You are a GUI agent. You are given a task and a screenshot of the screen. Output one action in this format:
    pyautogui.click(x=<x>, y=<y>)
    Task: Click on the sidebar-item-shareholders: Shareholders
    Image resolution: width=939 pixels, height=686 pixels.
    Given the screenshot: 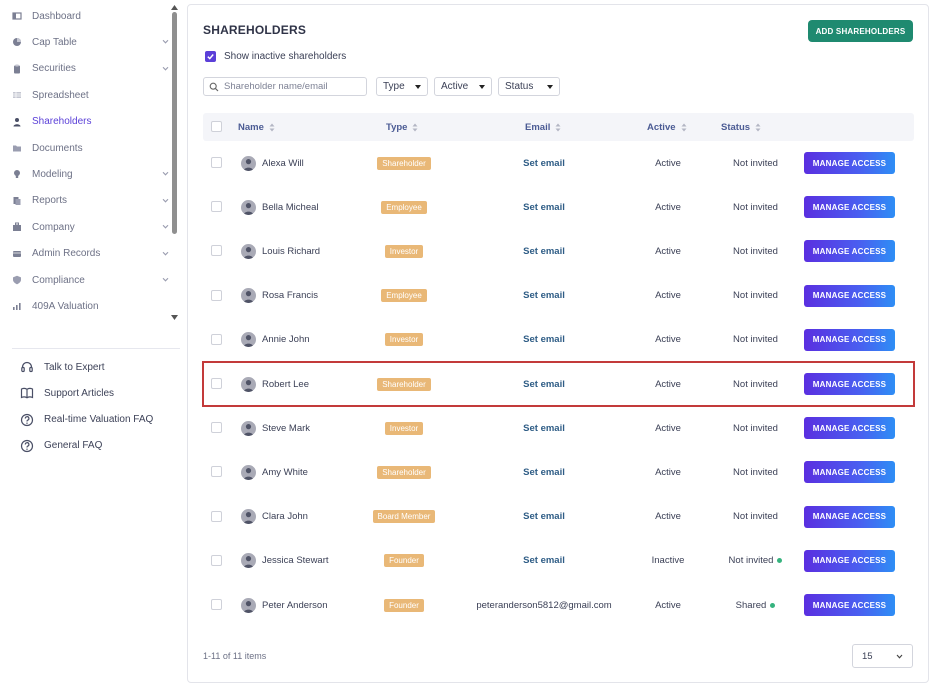 What is the action you would take?
    pyautogui.click(x=92, y=122)
    